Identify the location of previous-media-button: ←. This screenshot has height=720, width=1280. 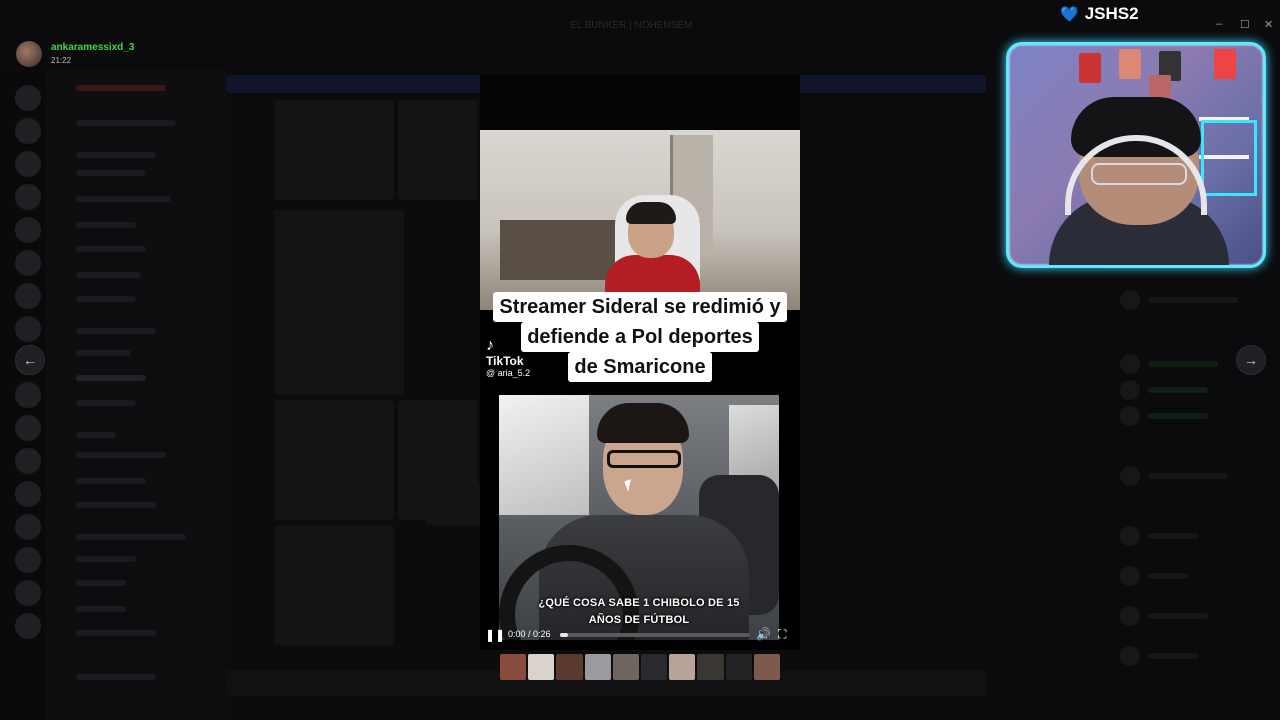
(30, 360).